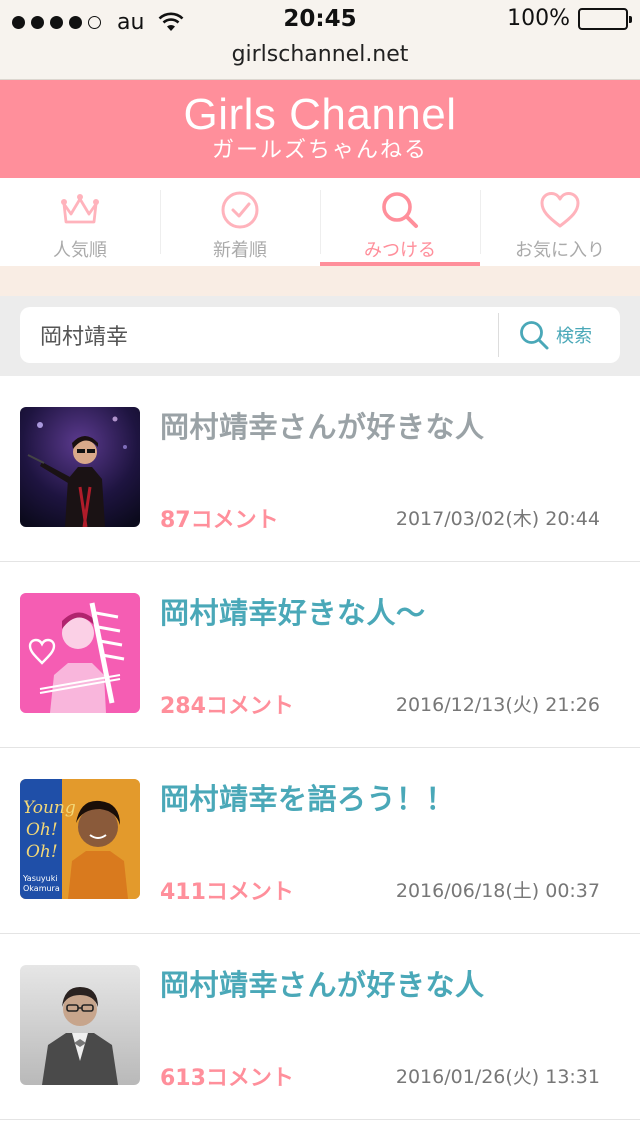 This screenshot has height=1136, width=640. What do you see at coordinates (293, 613) in the screenshot?
I see `item-title: 岡村靖幸好きな人〜` at bounding box center [293, 613].